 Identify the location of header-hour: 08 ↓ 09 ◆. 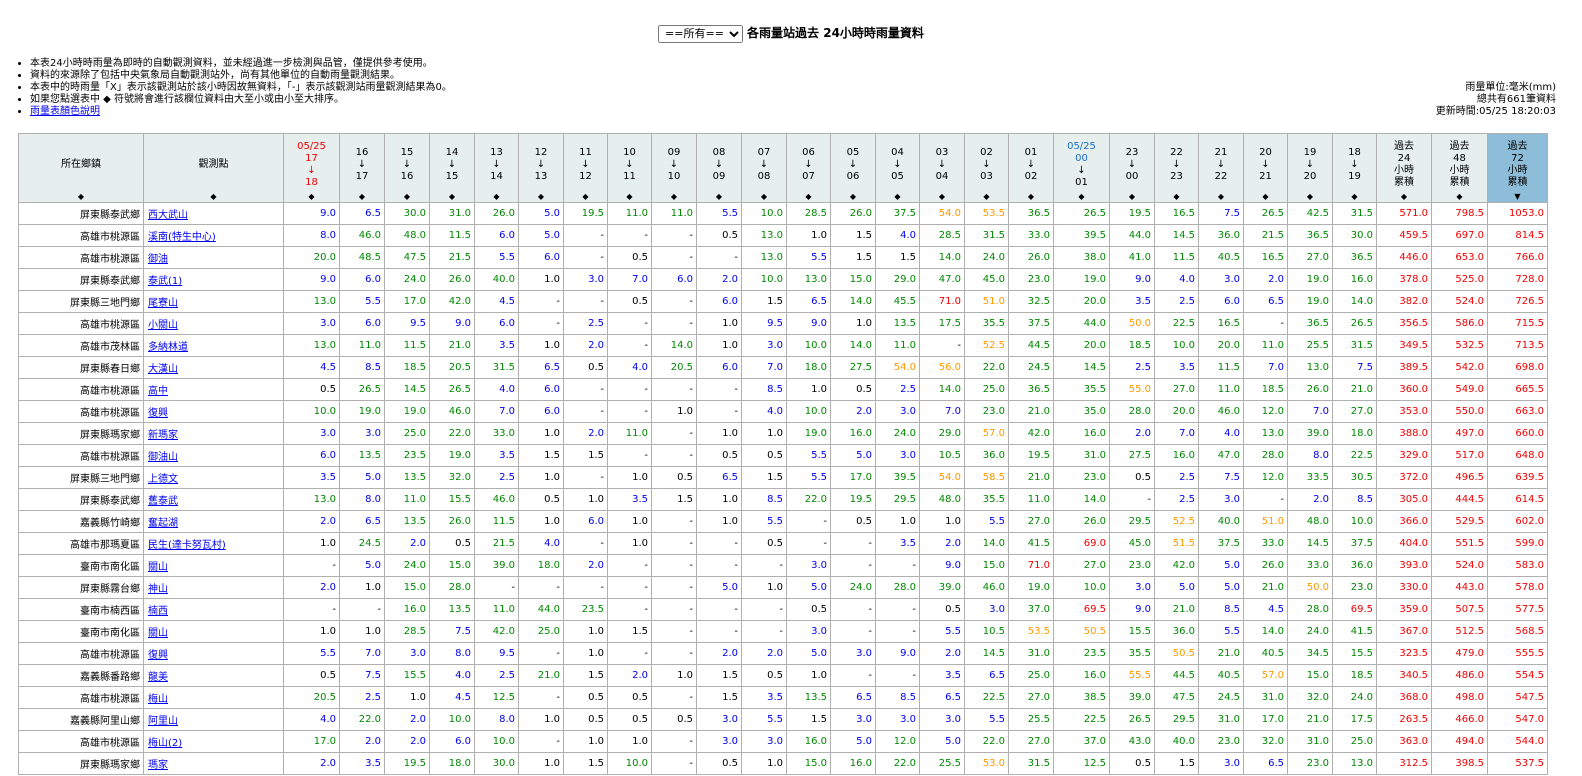
(719, 168).